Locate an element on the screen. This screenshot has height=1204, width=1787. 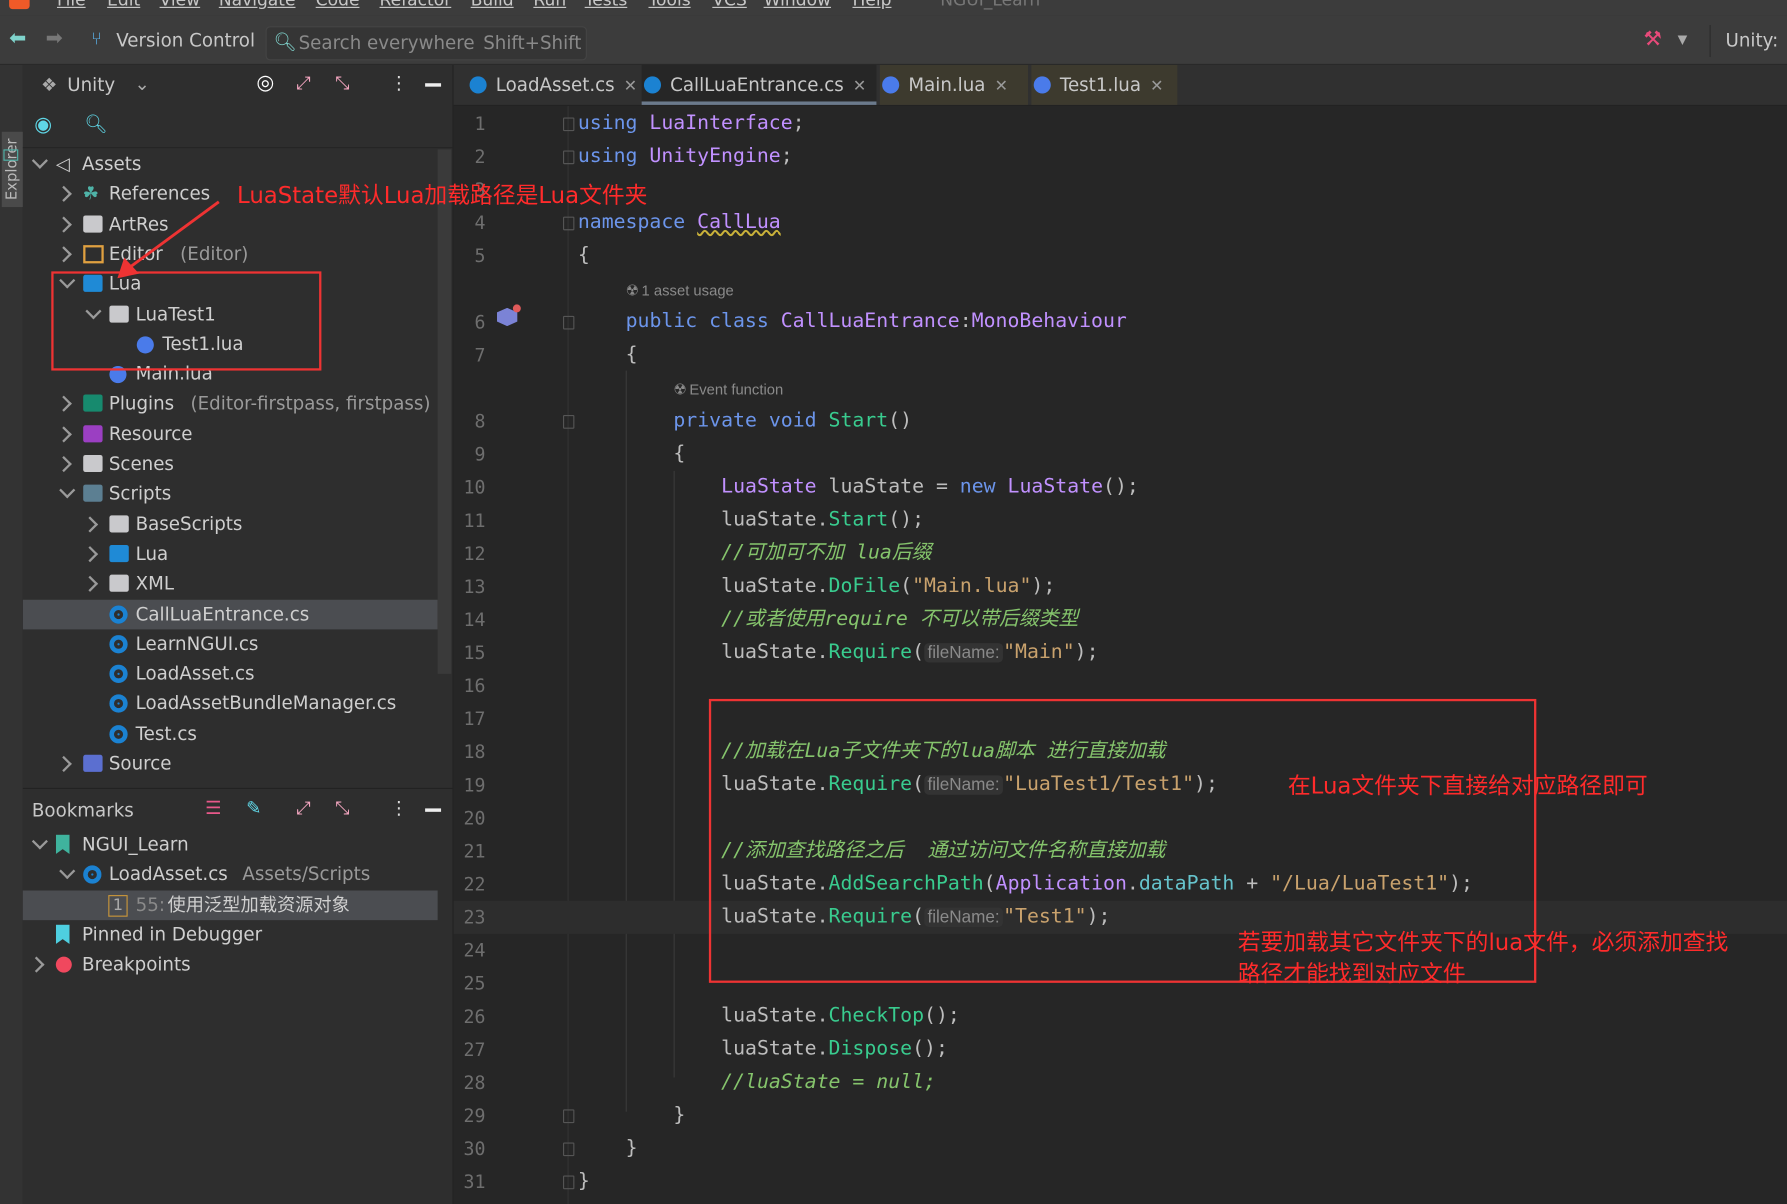
search-everywhere-input: 🔍︎ Search everywhere Shift+Shift is located at coordinates (426, 43).